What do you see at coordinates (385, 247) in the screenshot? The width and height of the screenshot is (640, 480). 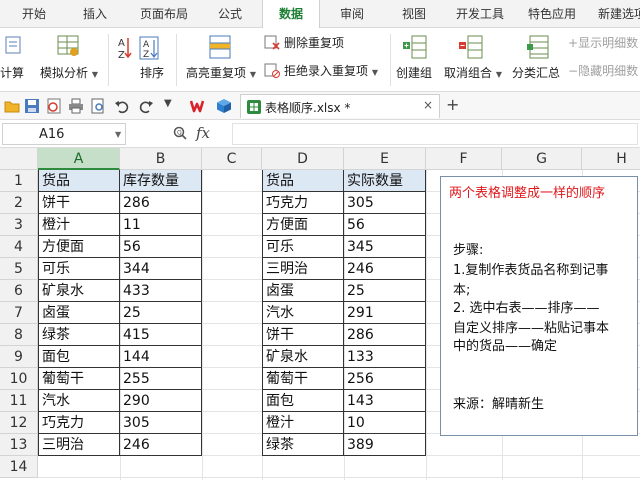 I see `table-cell: 345` at bounding box center [385, 247].